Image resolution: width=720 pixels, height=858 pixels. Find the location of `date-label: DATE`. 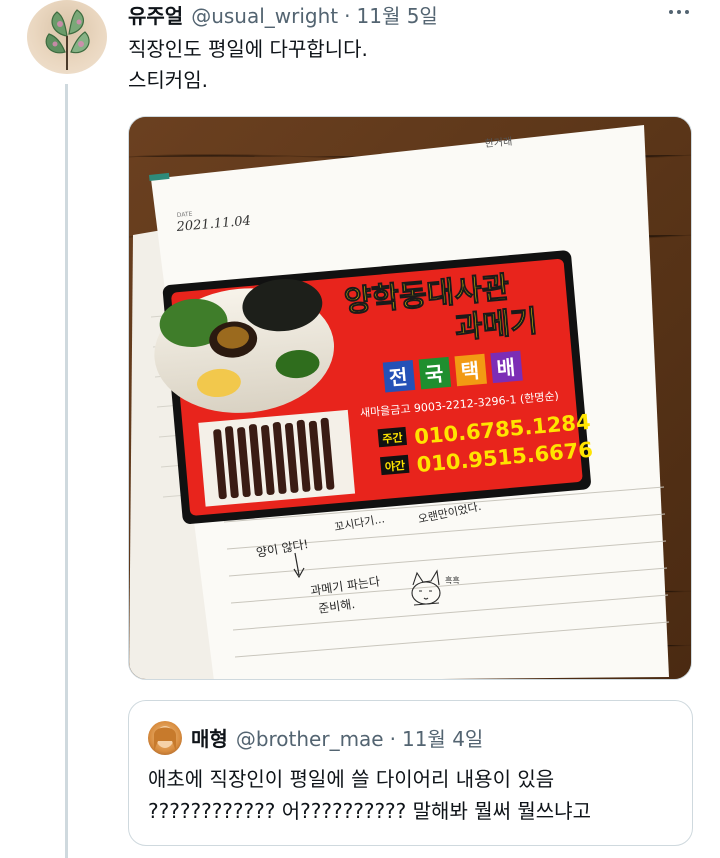

date-label: DATE is located at coordinates (185, 215).